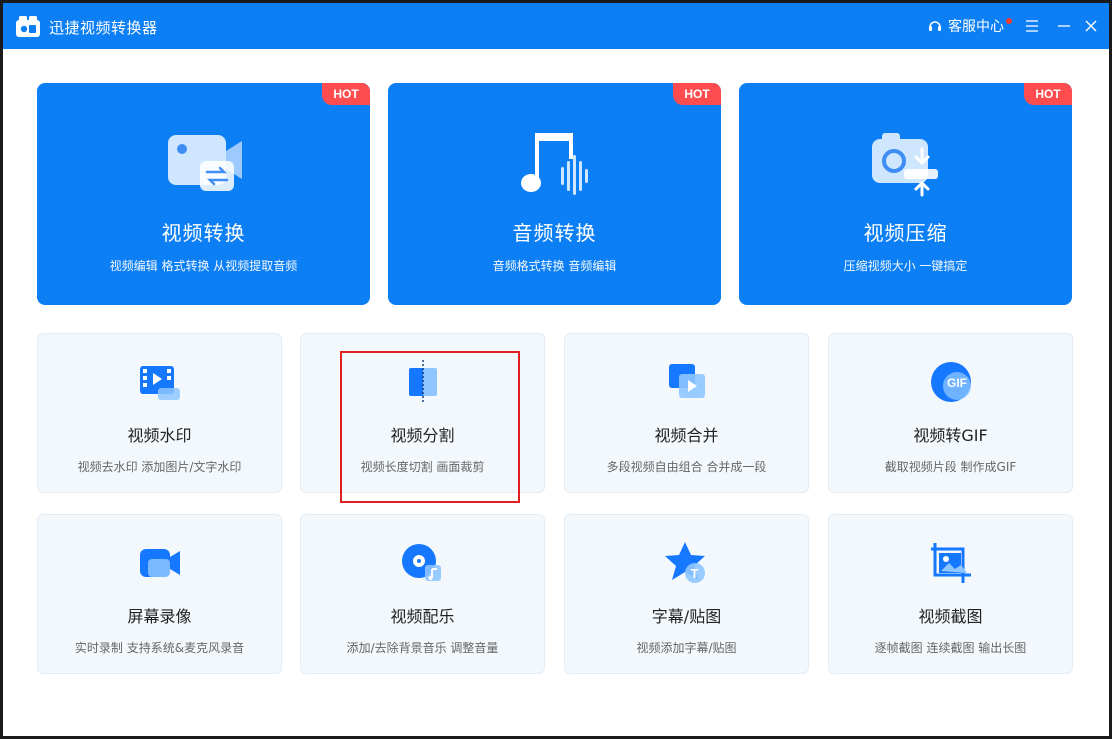 The width and height of the screenshot is (1112, 739). What do you see at coordinates (28, 26) in the screenshot?
I see `app-logo-icon` at bounding box center [28, 26].